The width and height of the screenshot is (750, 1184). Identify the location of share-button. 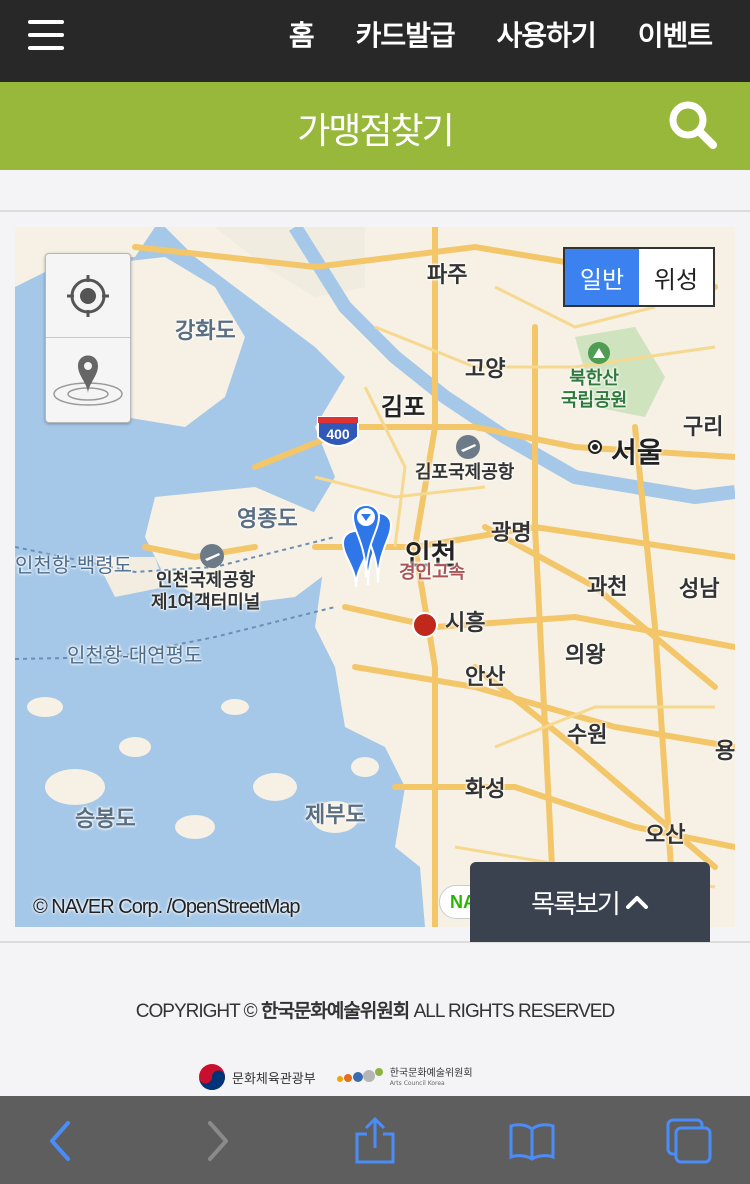
(375, 1141).